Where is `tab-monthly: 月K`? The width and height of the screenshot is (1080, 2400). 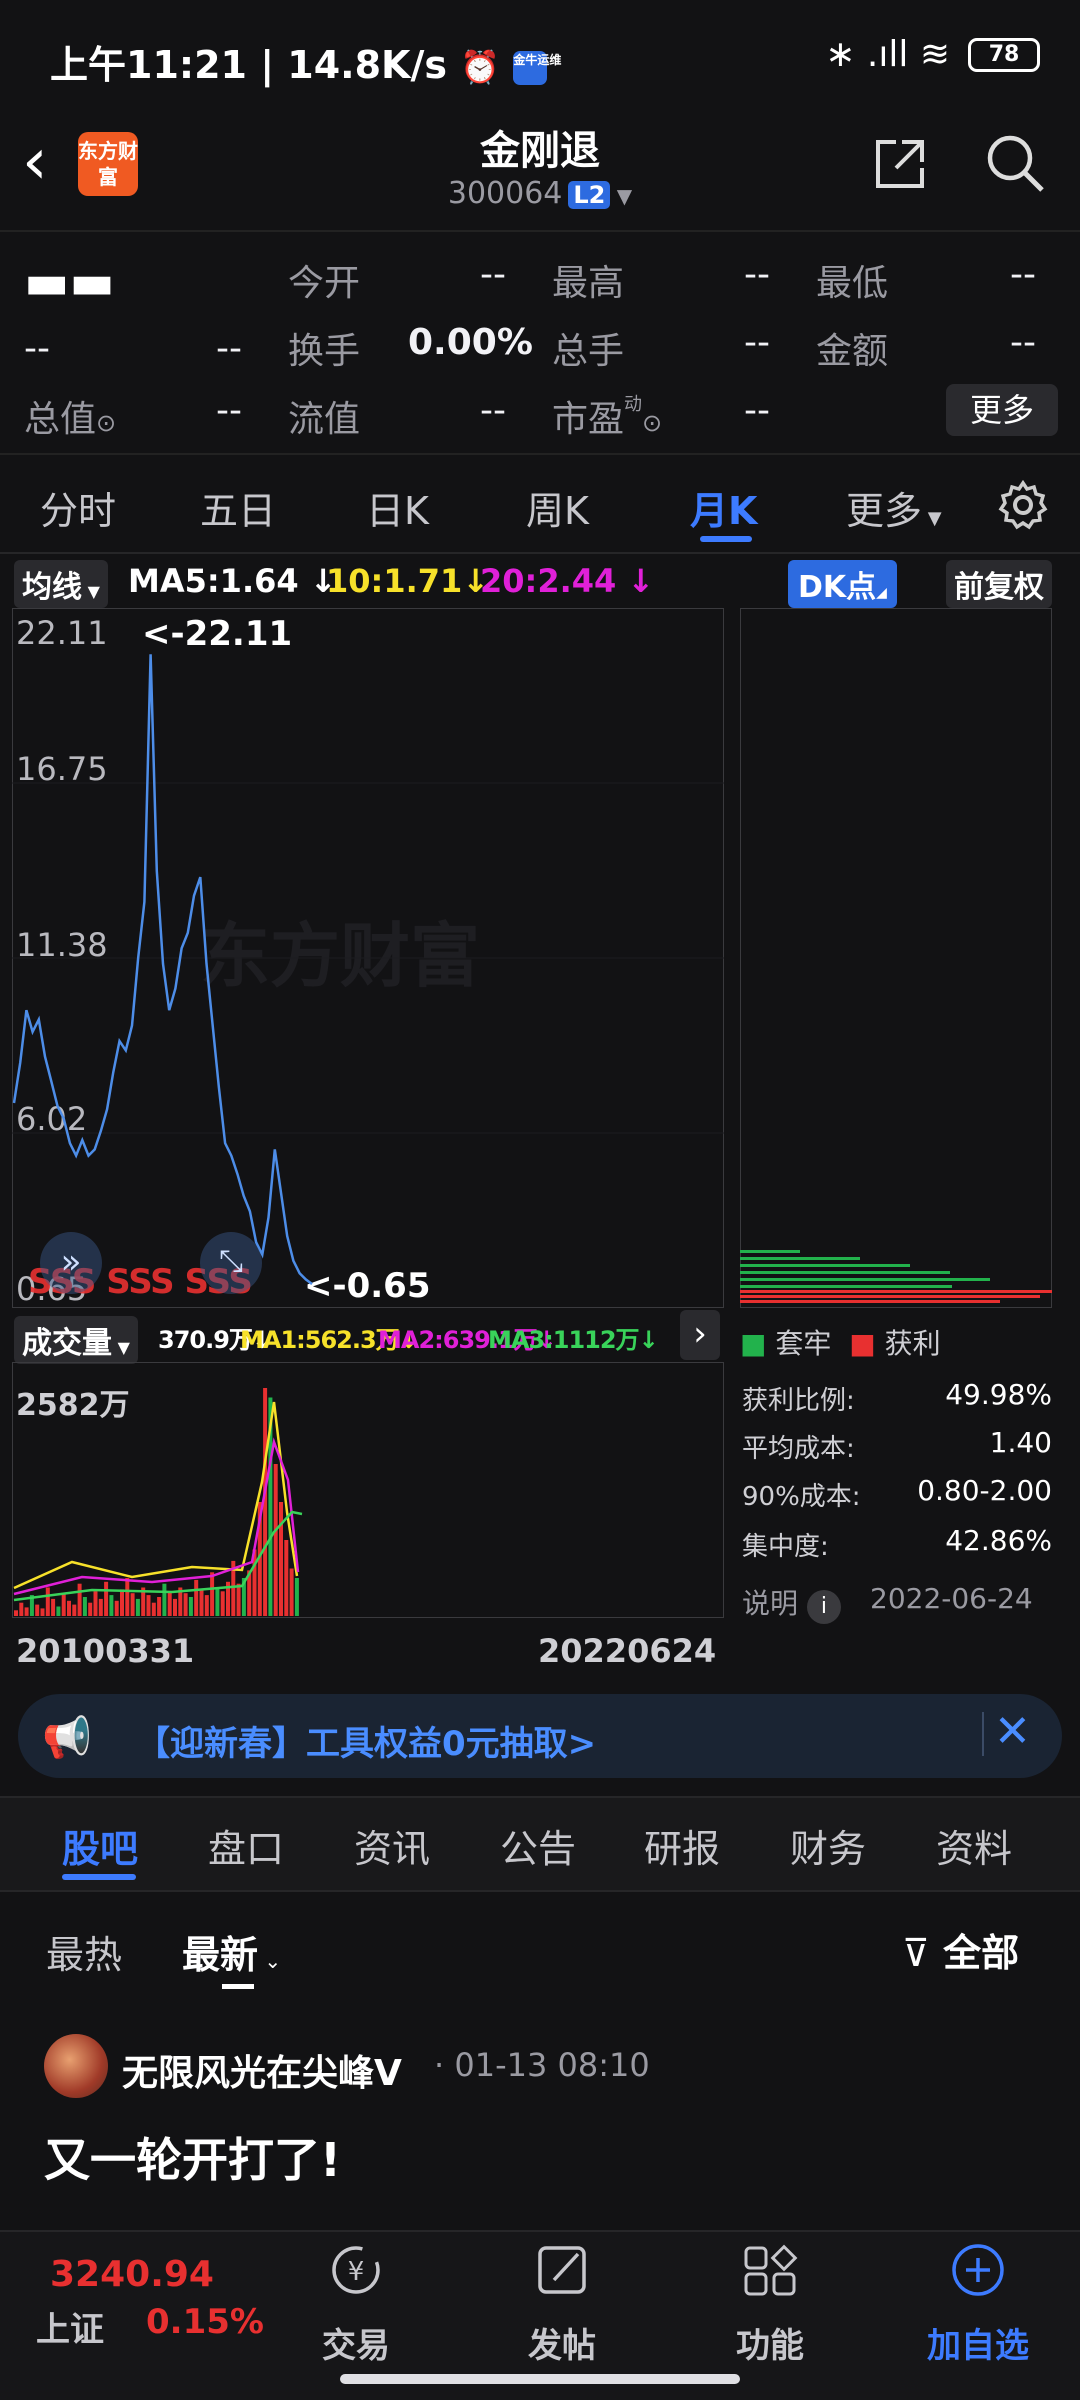
tab-monthly: 月K is located at coordinates (723, 507).